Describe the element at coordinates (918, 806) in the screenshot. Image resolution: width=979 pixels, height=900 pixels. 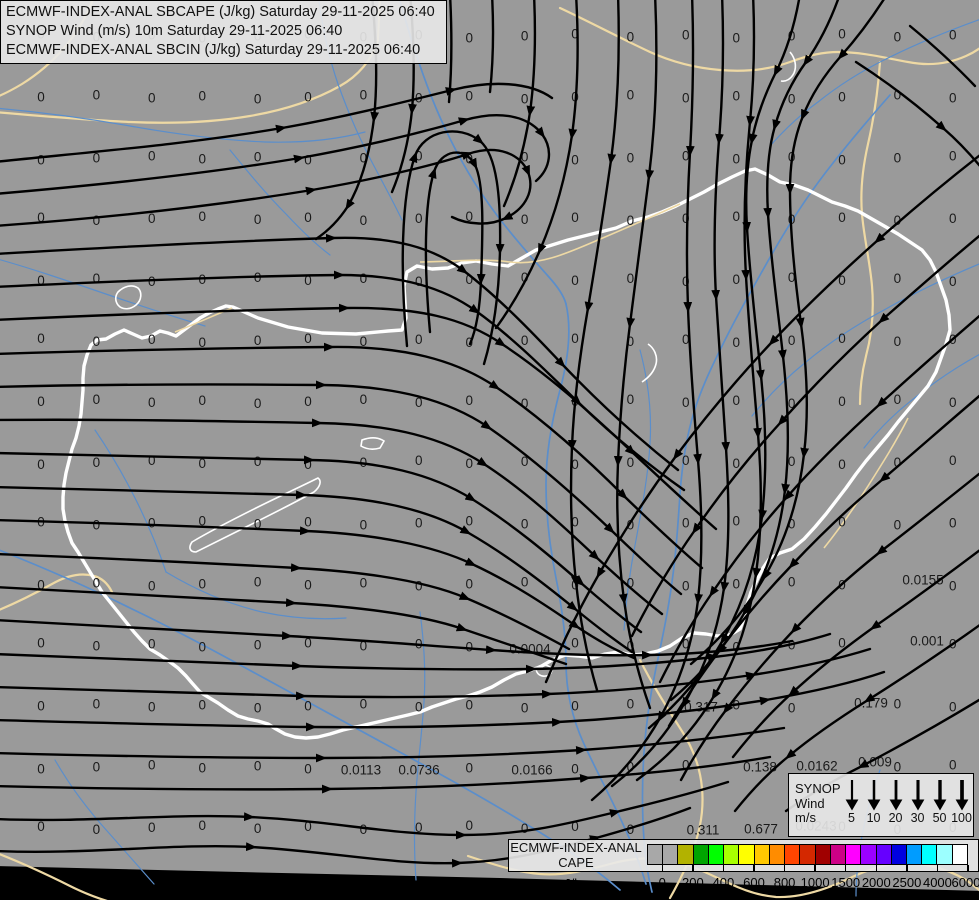
I see `wind-speed-item: 30` at that location.